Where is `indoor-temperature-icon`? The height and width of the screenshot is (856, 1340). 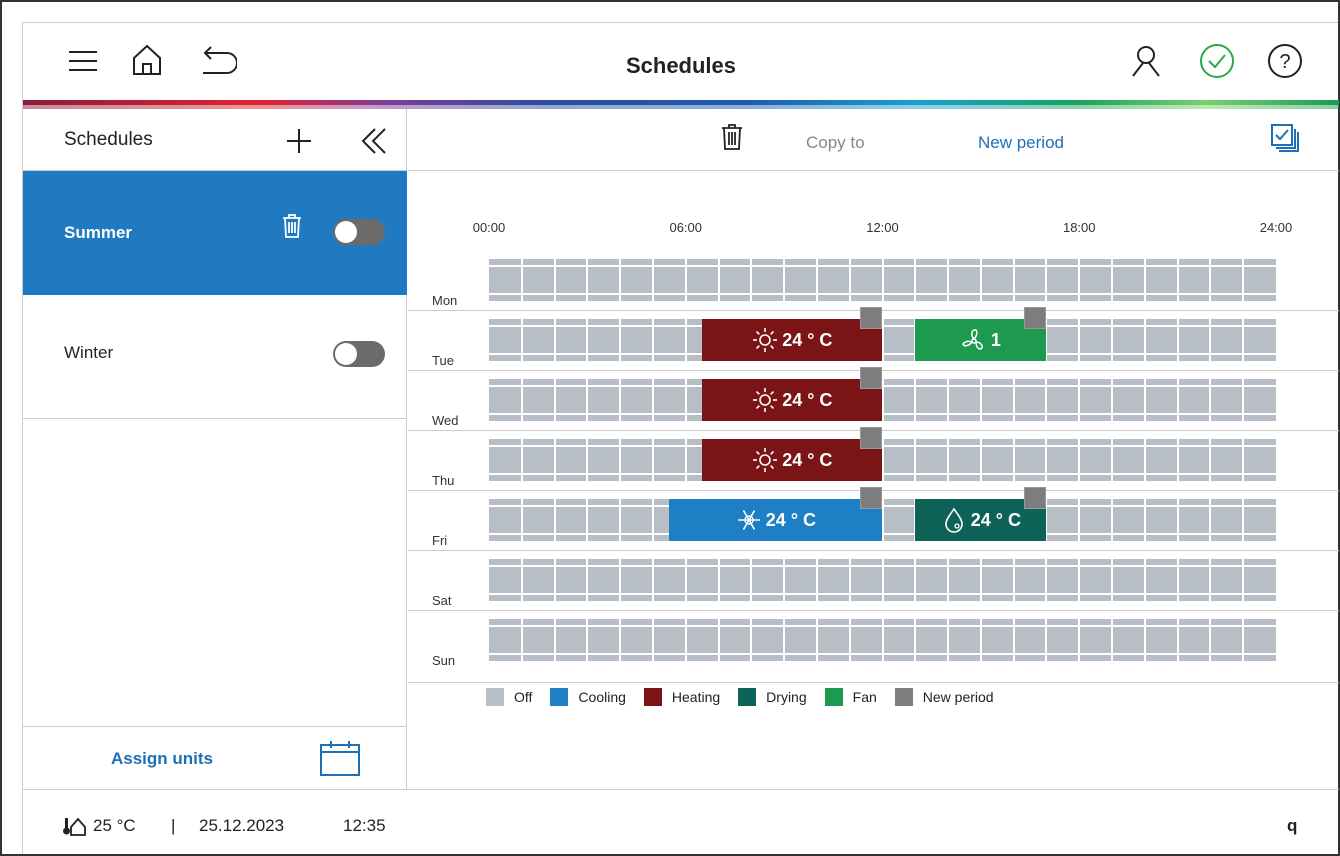
indoor-temperature-icon is located at coordinates (74, 826).